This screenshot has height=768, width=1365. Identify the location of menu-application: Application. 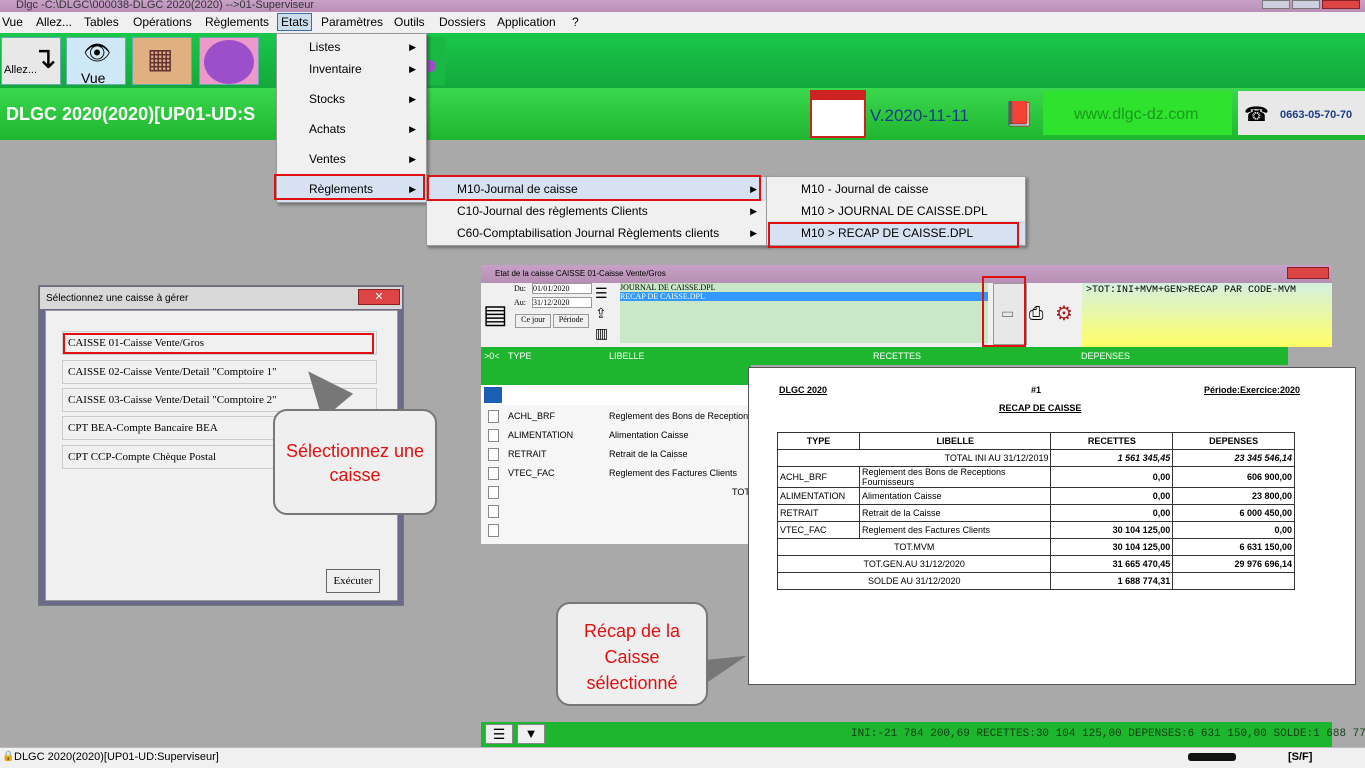
(526, 22).